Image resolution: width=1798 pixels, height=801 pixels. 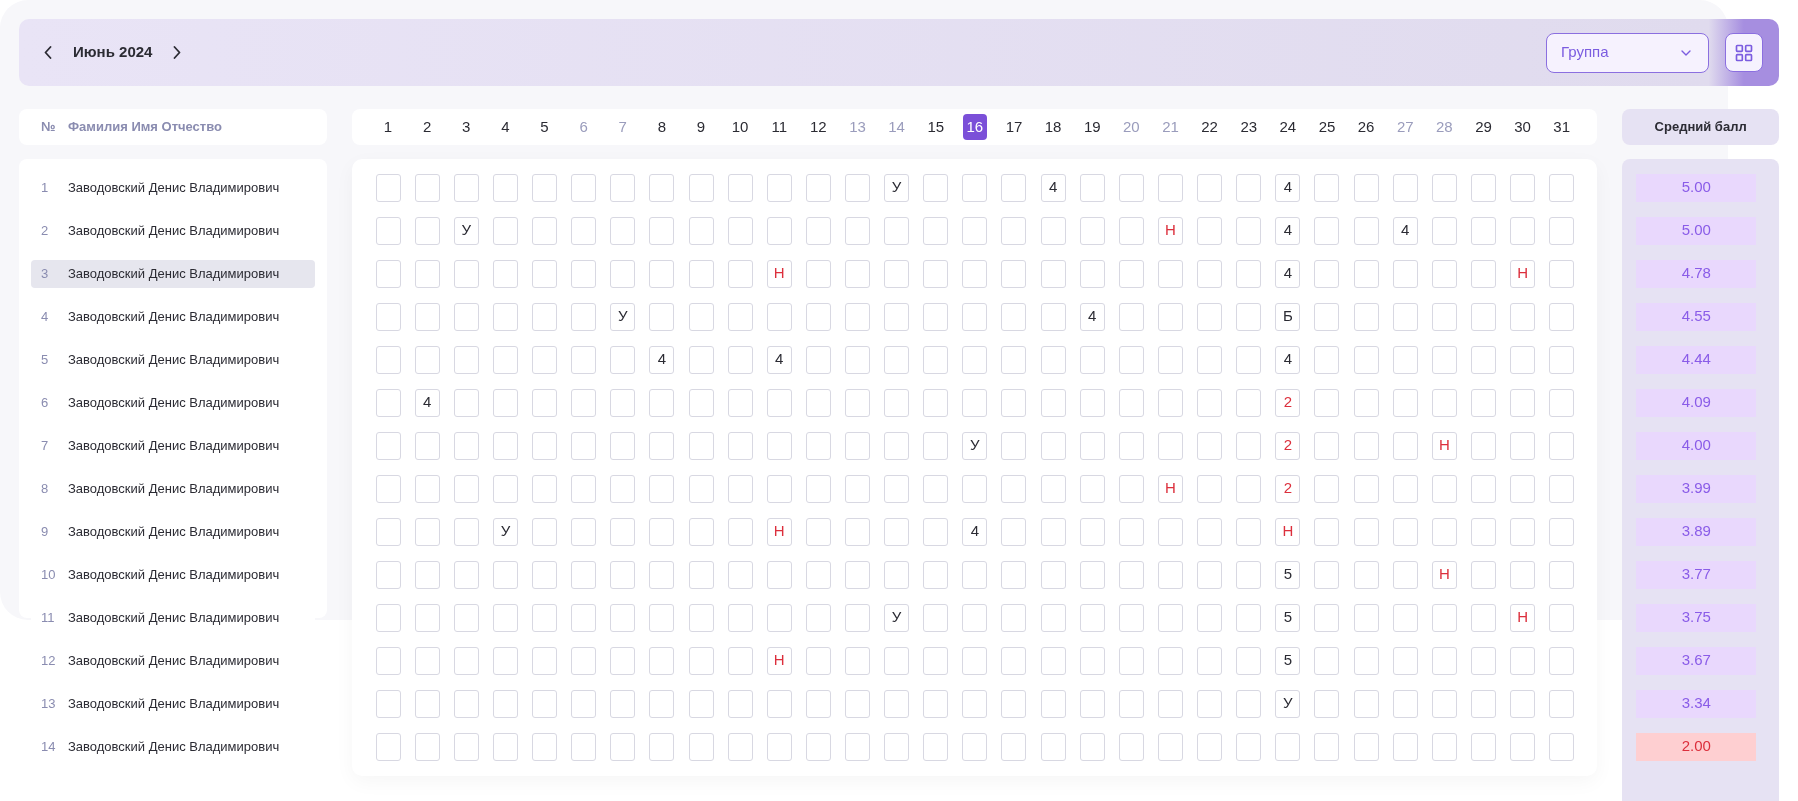 I want to click on day-number: 22, so click(x=1209, y=127).